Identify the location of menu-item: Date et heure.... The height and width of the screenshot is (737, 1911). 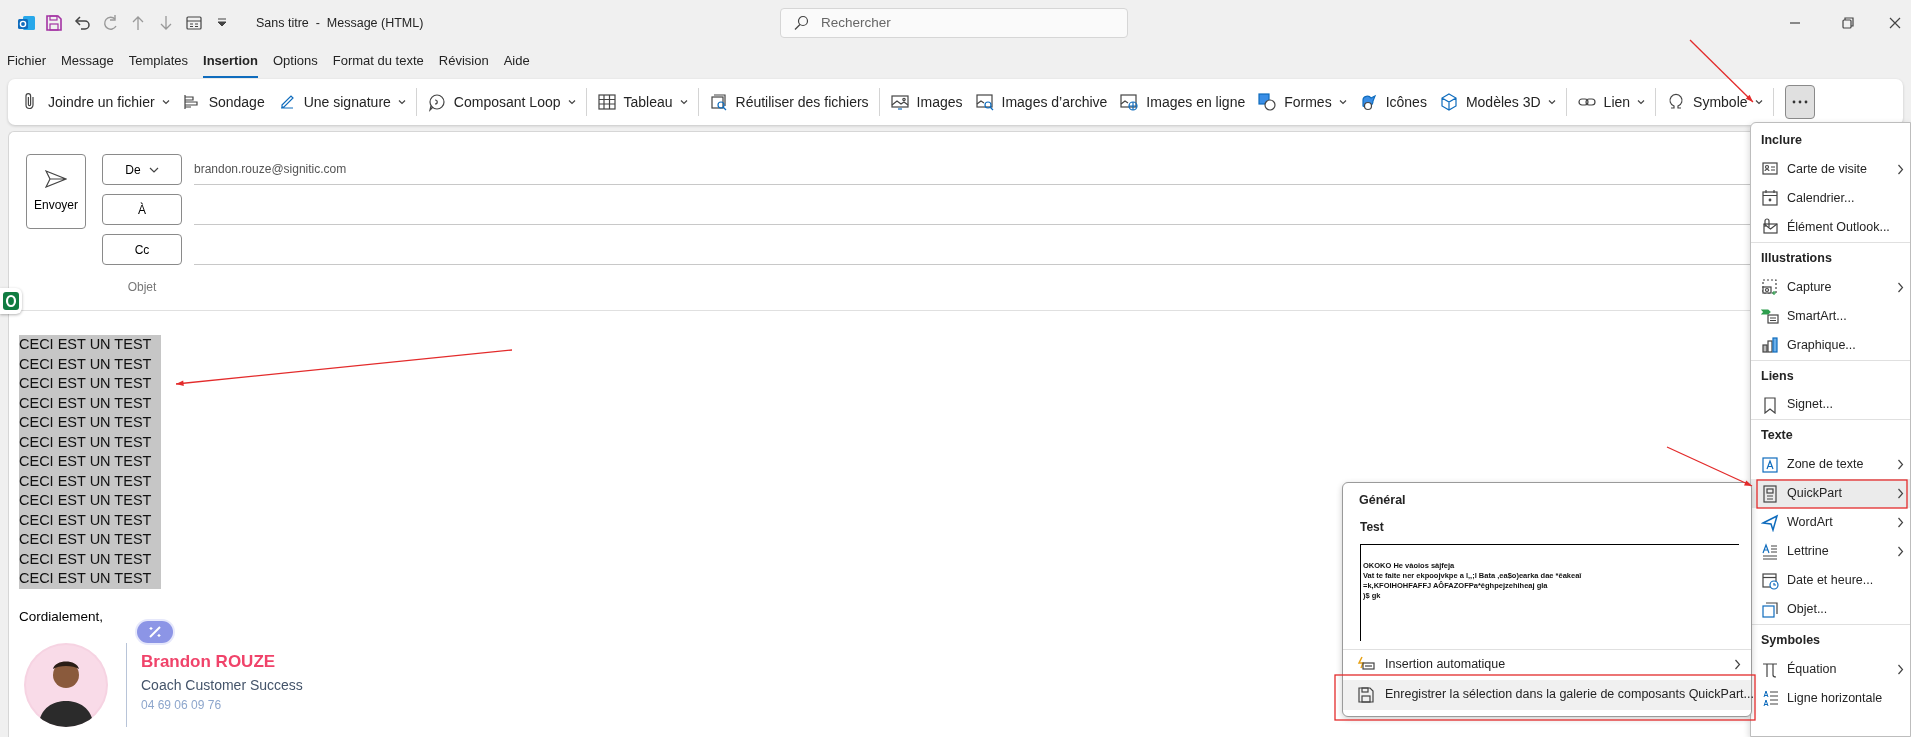
(1830, 580).